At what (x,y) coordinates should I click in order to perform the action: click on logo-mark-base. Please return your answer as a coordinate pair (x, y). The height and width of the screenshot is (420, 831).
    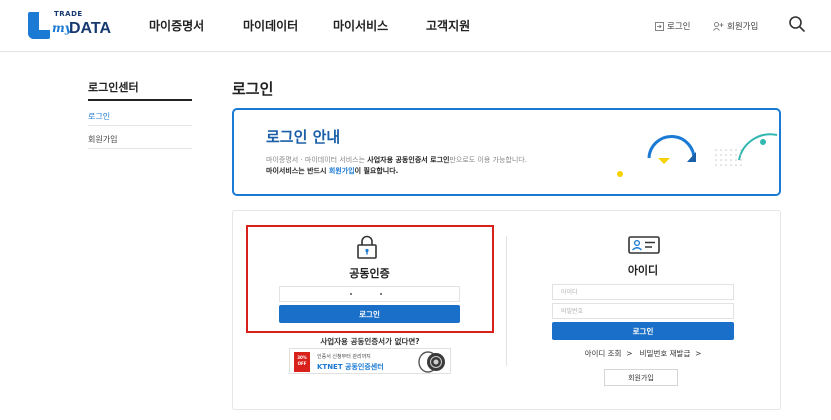
    Looking at the image, I should click on (39, 34).